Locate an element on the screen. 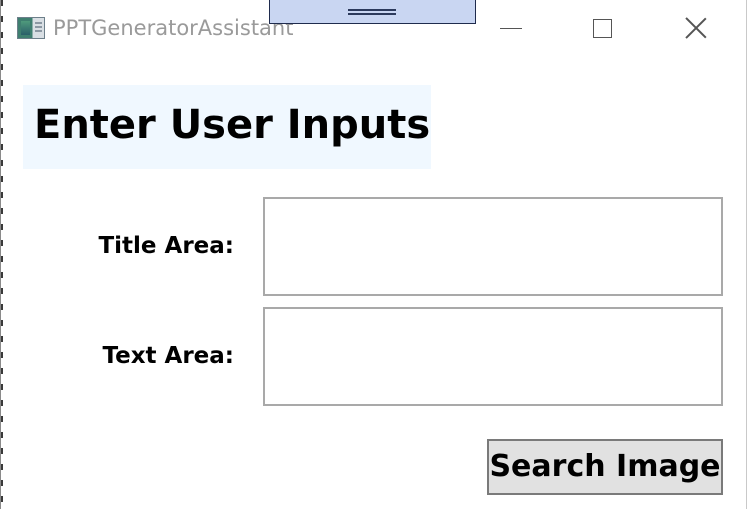 This screenshot has height=509, width=747. grip-icon is located at coordinates (372, 12).